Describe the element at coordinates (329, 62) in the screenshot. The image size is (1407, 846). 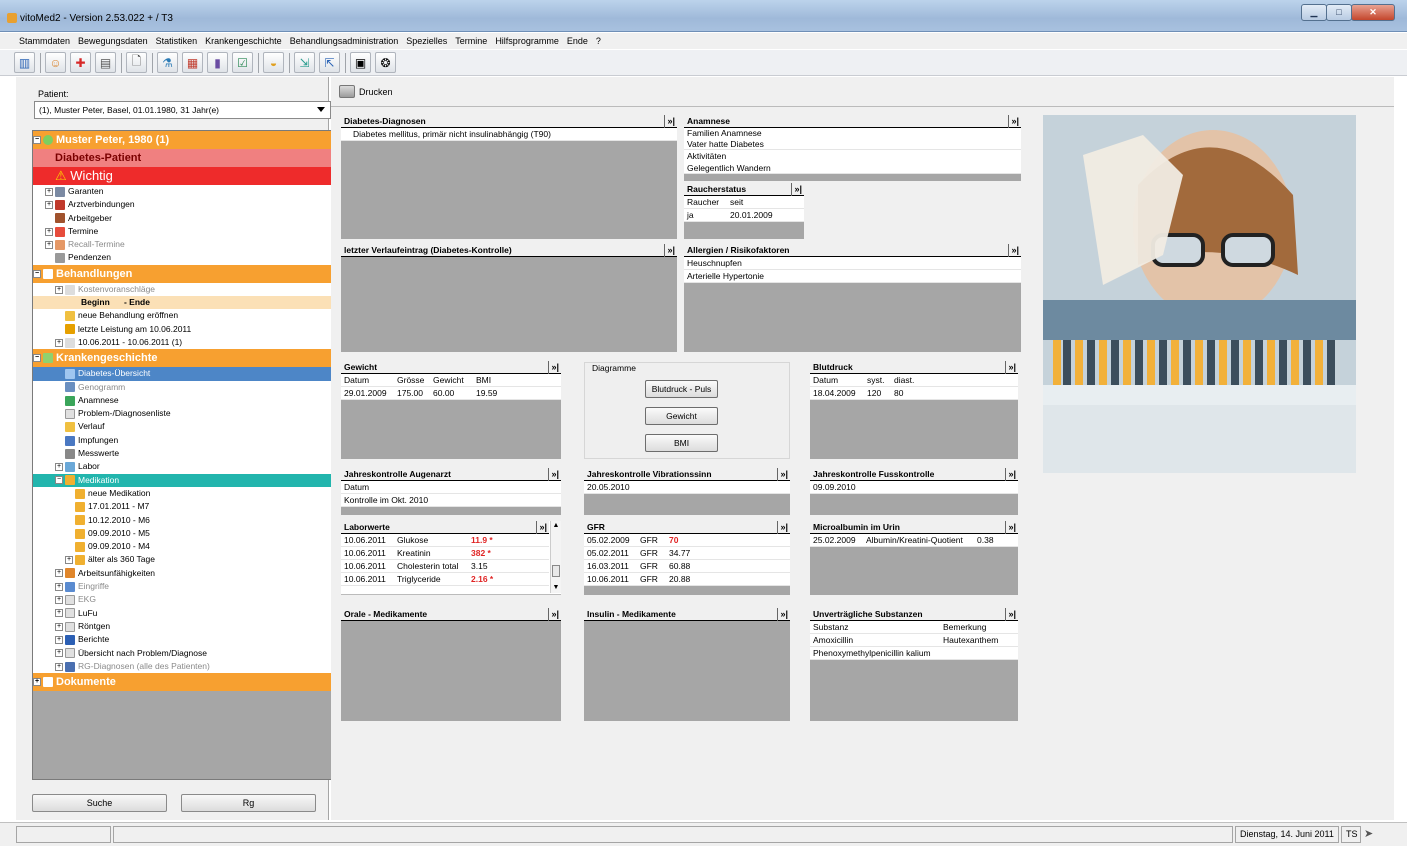
I see `export-icon: ⇱` at that location.